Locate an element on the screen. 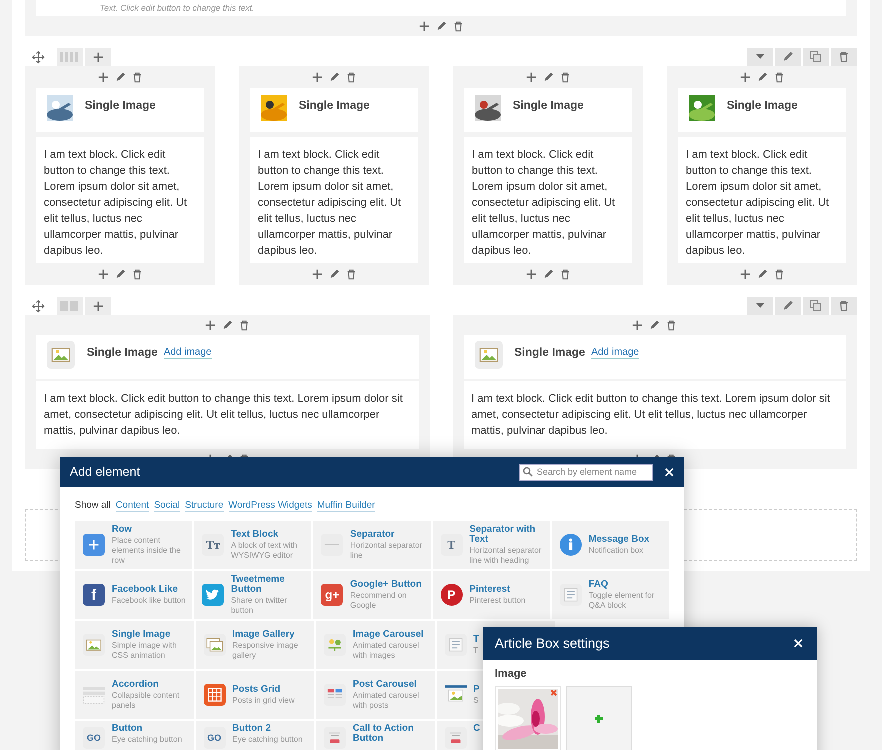 The width and height of the screenshot is (882, 750). element-description: Simple image with CSS animation is located at coordinates (145, 650).